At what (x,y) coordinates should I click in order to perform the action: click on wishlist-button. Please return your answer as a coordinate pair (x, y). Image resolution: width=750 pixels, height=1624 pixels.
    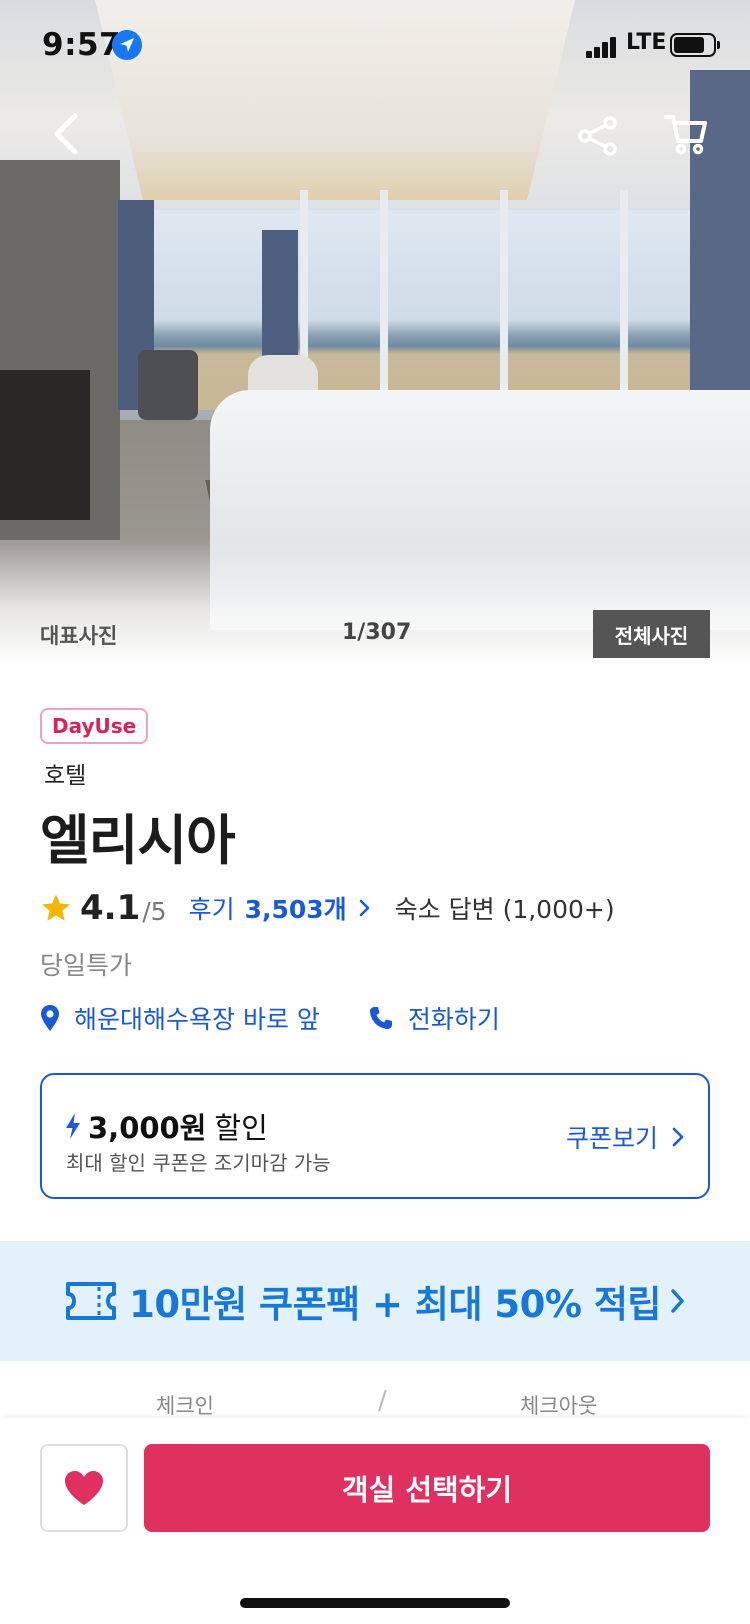
    Looking at the image, I should click on (84, 1488).